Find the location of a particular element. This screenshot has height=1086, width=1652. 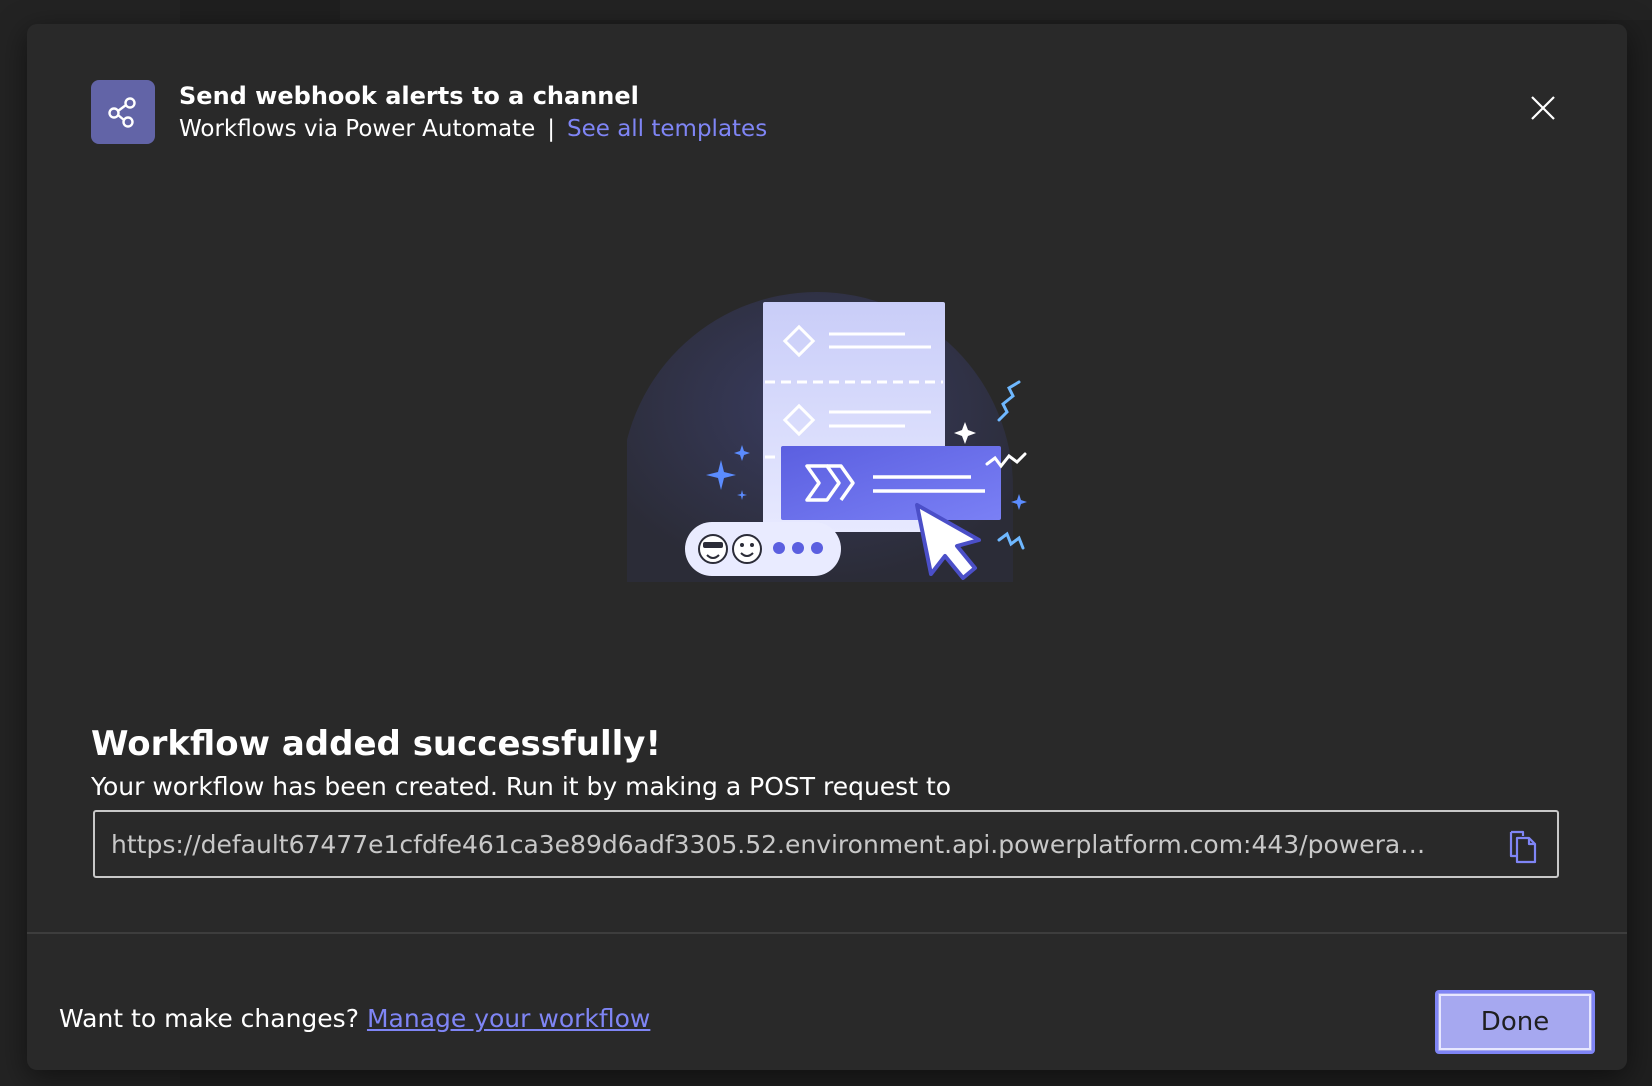

copy-icon is located at coordinates (1523, 847).